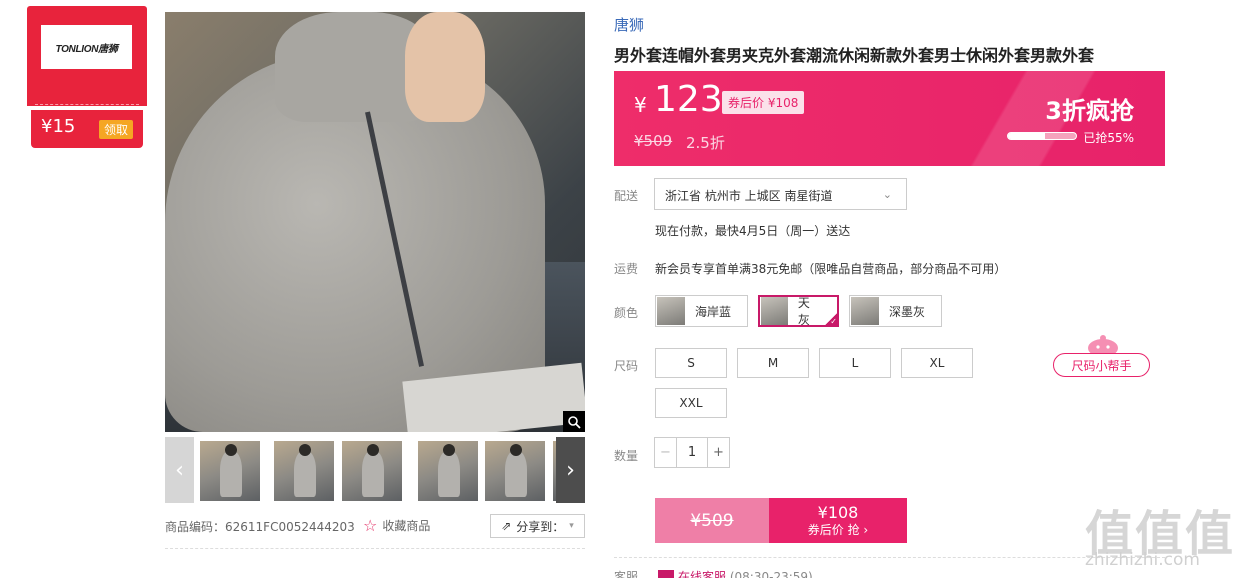  What do you see at coordinates (803, 311) in the screenshot?
I see `color-name: 天灰` at bounding box center [803, 311].